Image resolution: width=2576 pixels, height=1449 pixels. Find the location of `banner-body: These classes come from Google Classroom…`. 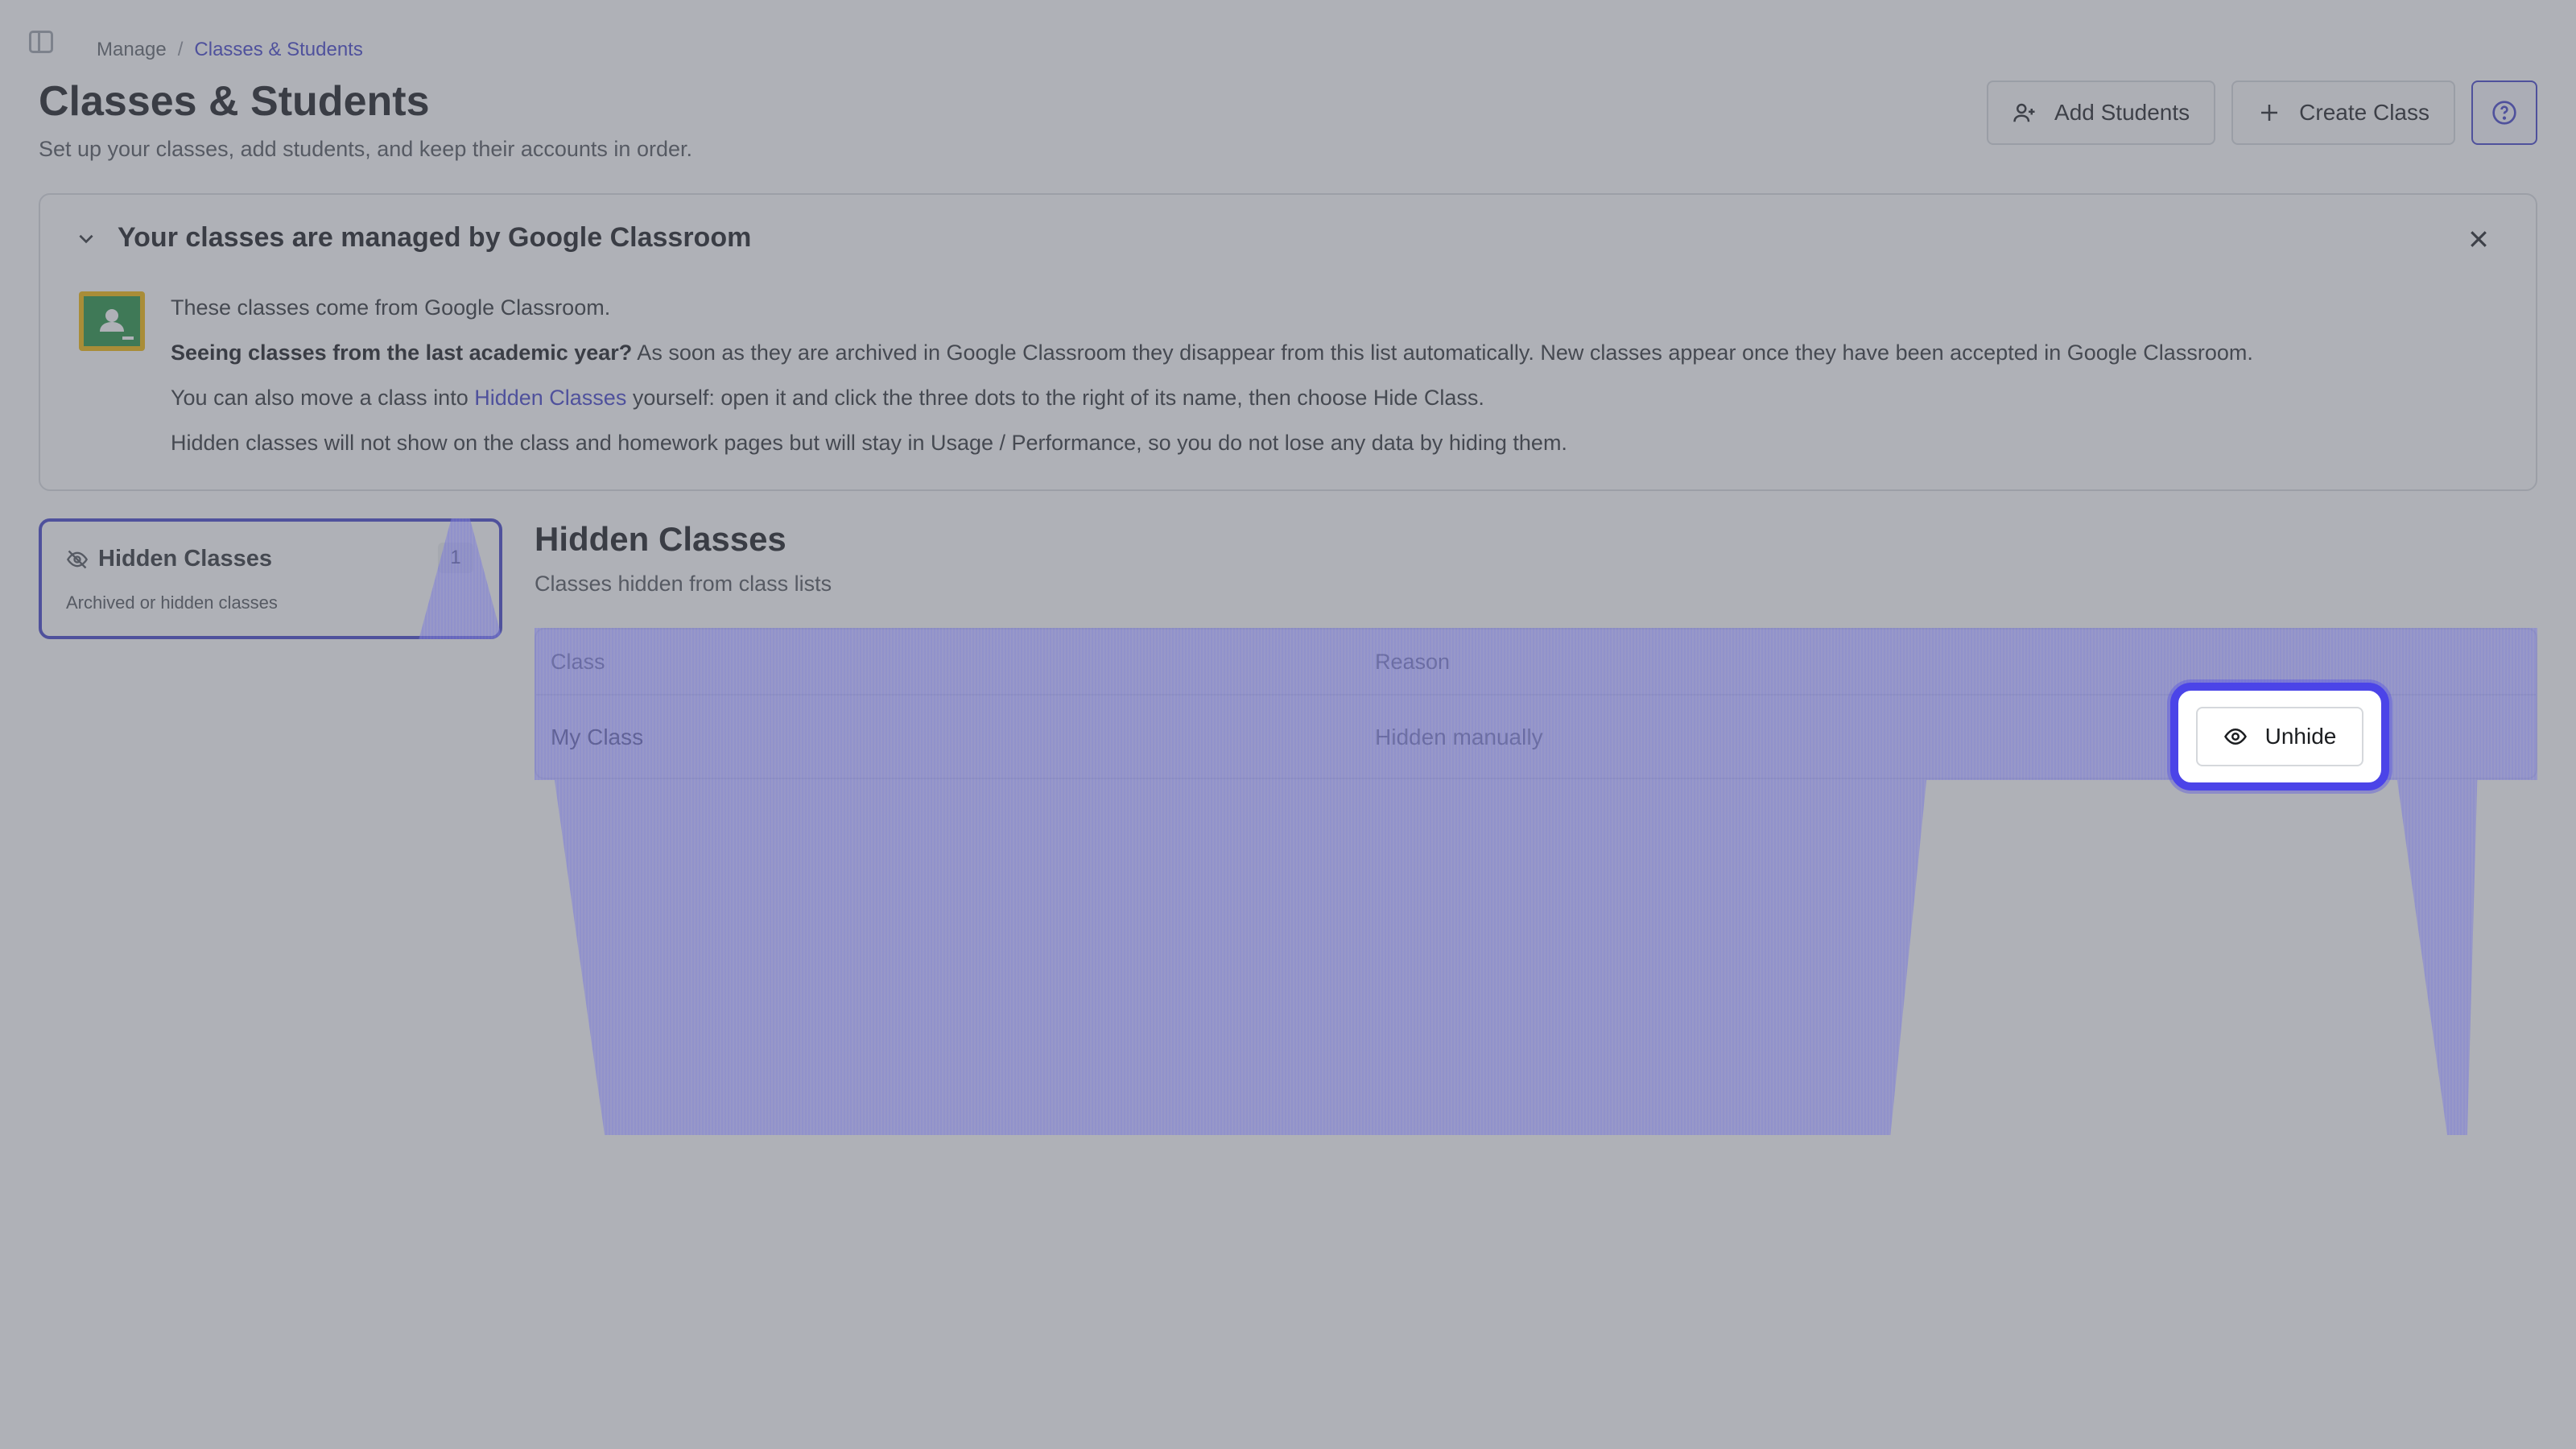

banner-body: These classes come from Google Classroom… is located at coordinates (1212, 375).